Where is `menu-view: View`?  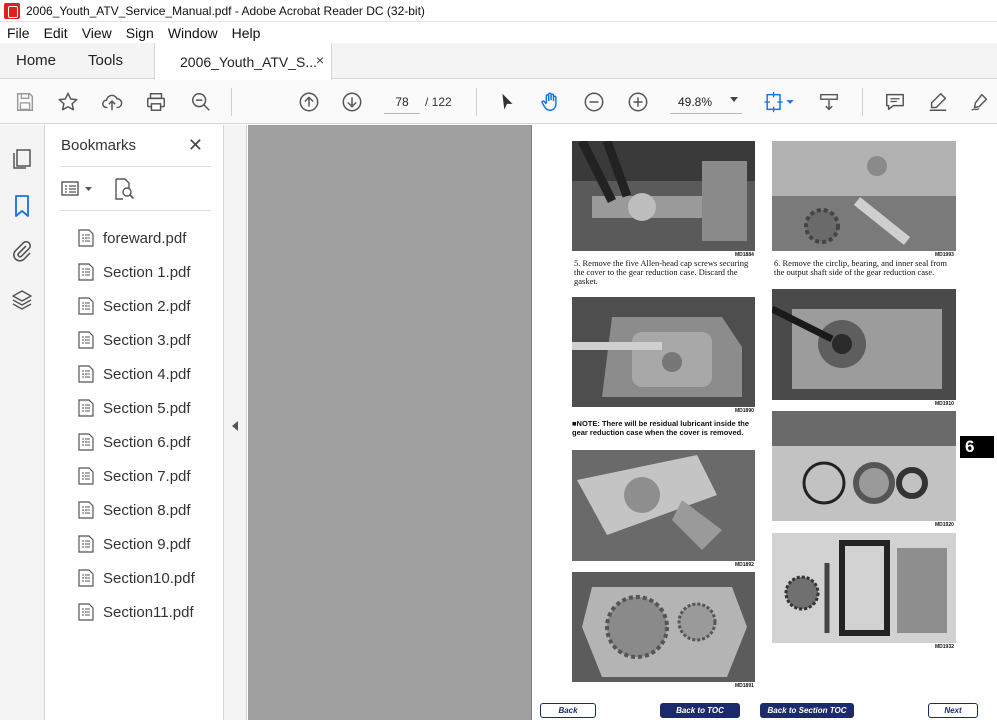 menu-view: View is located at coordinates (97, 33).